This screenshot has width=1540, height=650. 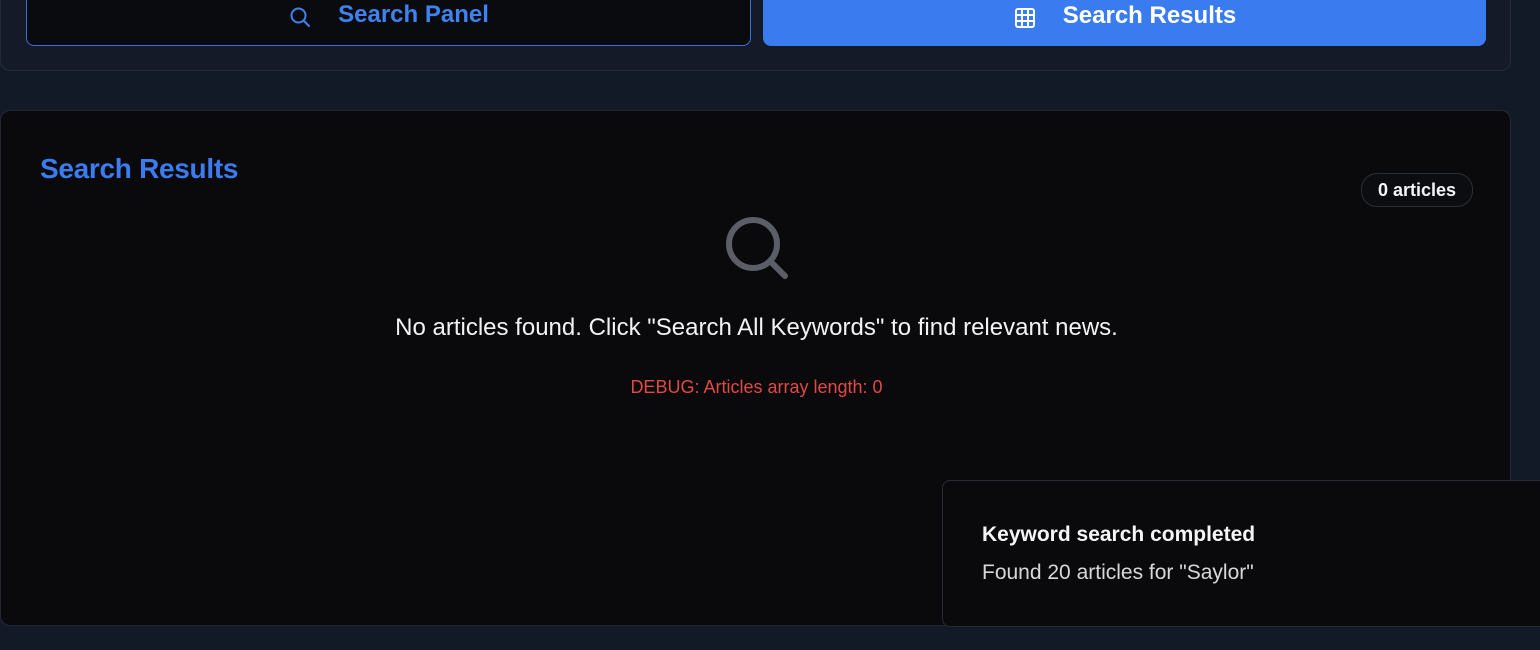 I want to click on tab-search-results: Search Results, so click(x=1124, y=23).